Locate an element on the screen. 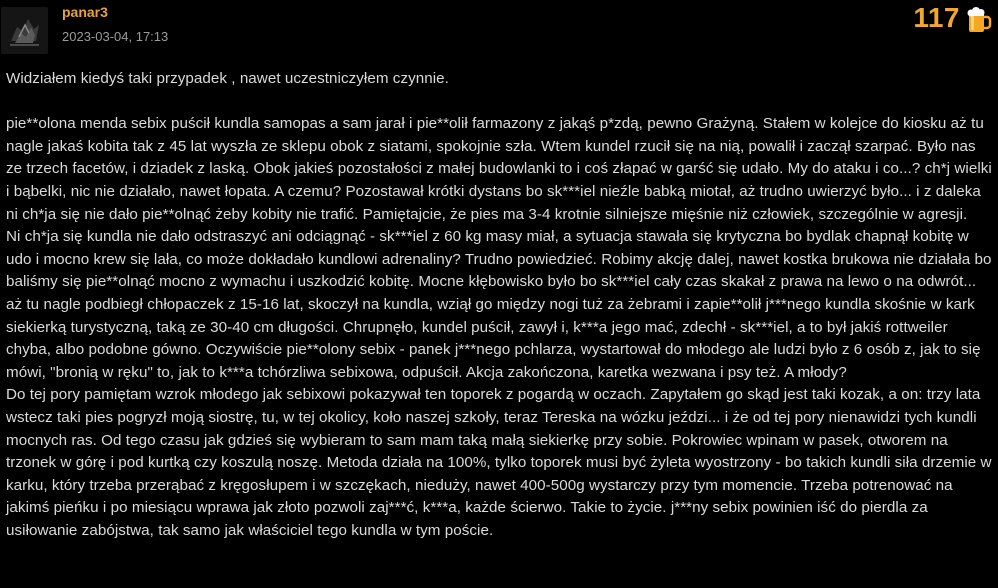 This screenshot has height=588, width=998. username-link: panar3 is located at coordinates (85, 12).